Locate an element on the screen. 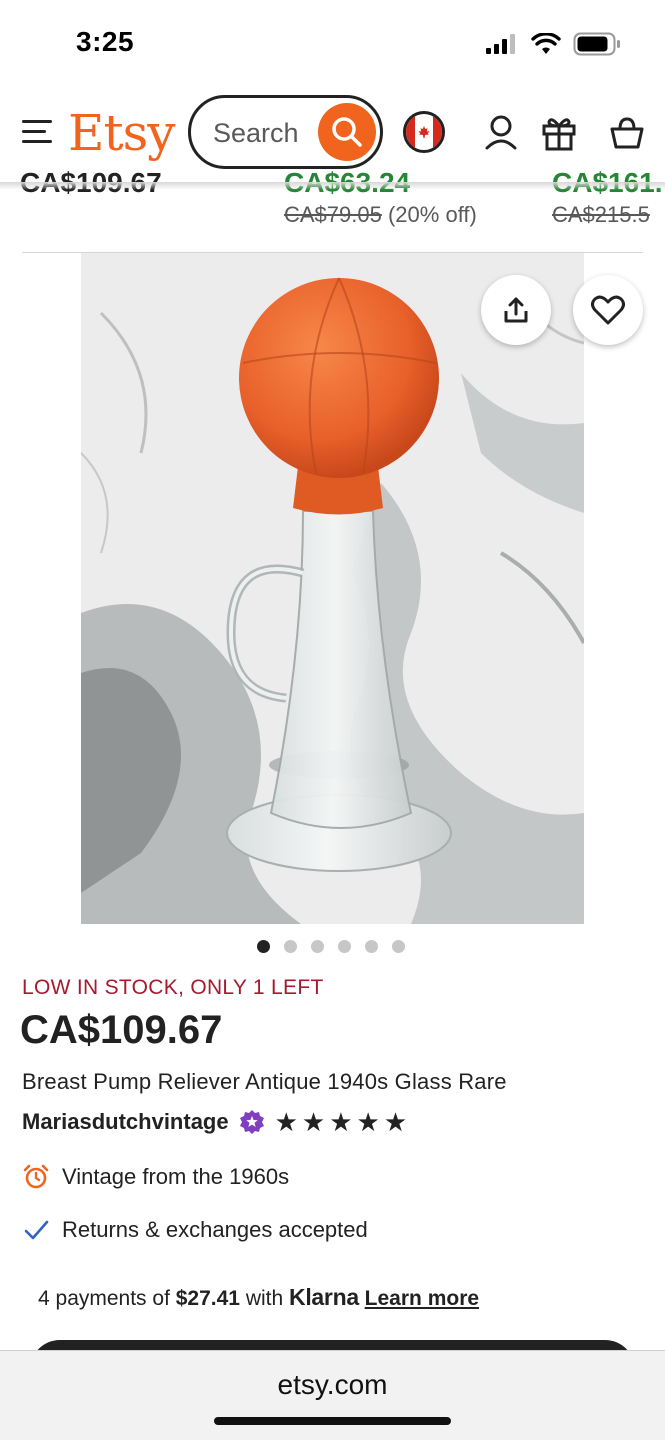 The image size is (665, 1440). carousel-dots is located at coordinates (332, 946).